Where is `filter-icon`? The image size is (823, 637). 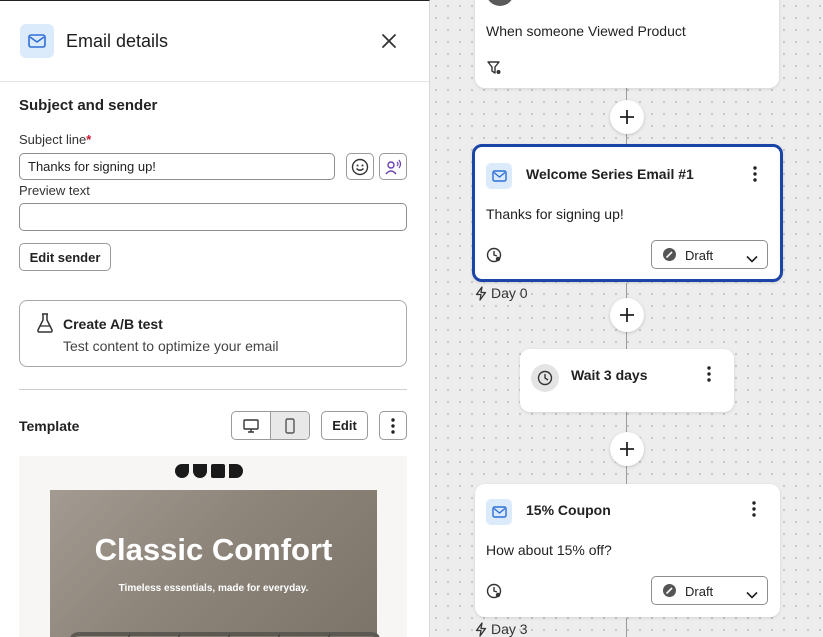 filter-icon is located at coordinates (494, 70).